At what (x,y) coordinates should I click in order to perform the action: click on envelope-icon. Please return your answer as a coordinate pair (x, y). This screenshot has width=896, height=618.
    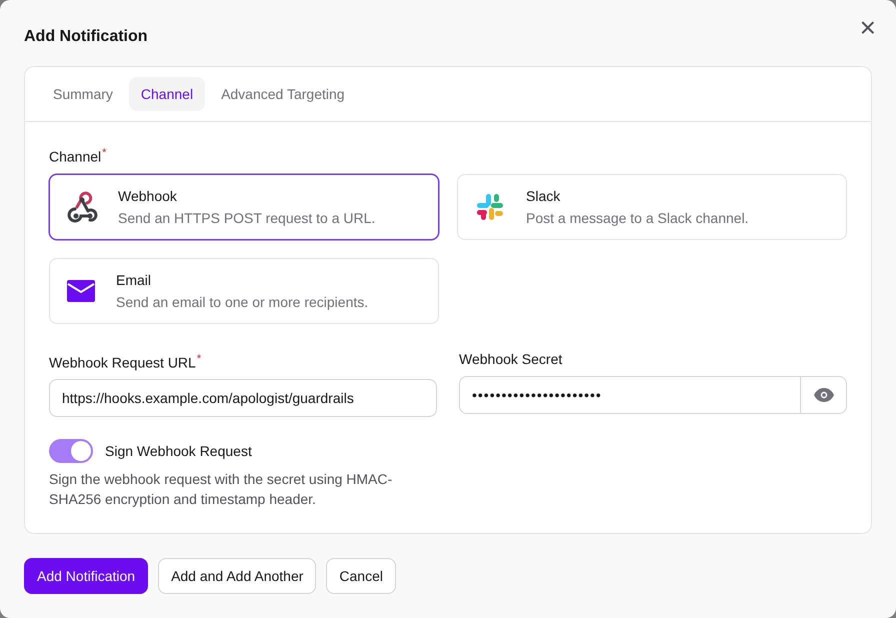
    Looking at the image, I should click on (81, 290).